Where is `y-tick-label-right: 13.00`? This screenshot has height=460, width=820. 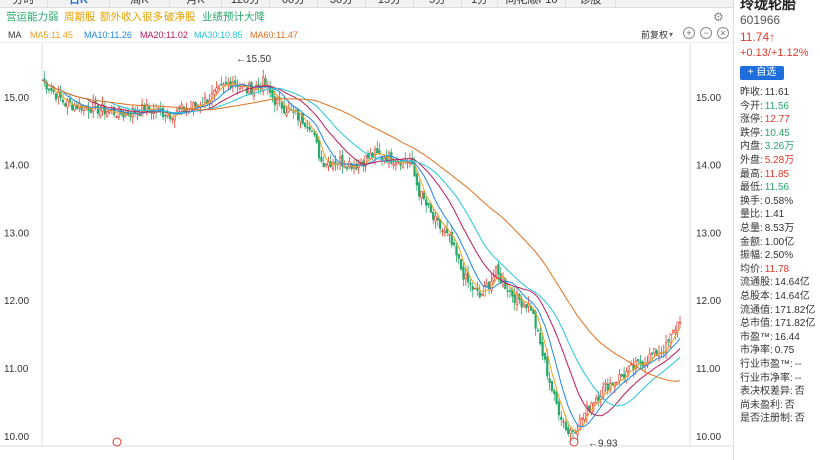 y-tick-label-right: 13.00 is located at coordinates (708, 233).